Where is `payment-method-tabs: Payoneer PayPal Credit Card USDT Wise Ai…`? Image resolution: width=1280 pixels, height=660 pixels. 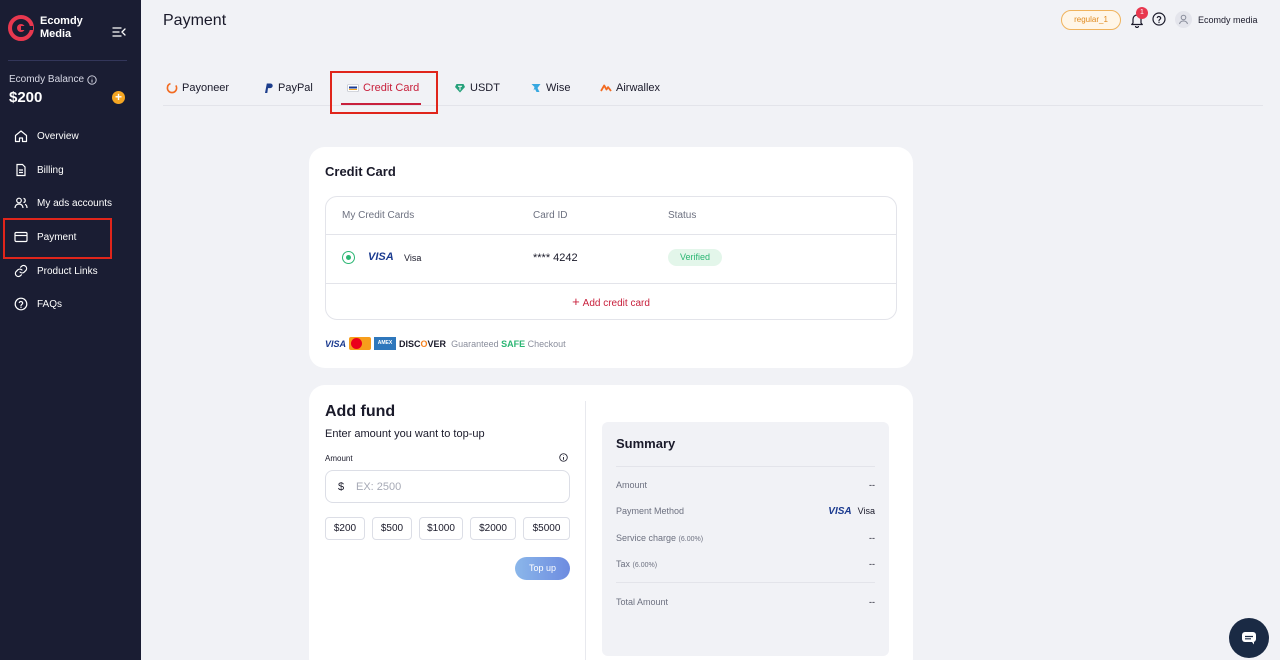
payment-method-tabs: Payoneer PayPal Credit Card USDT Wise Ai… is located at coordinates (713, 88).